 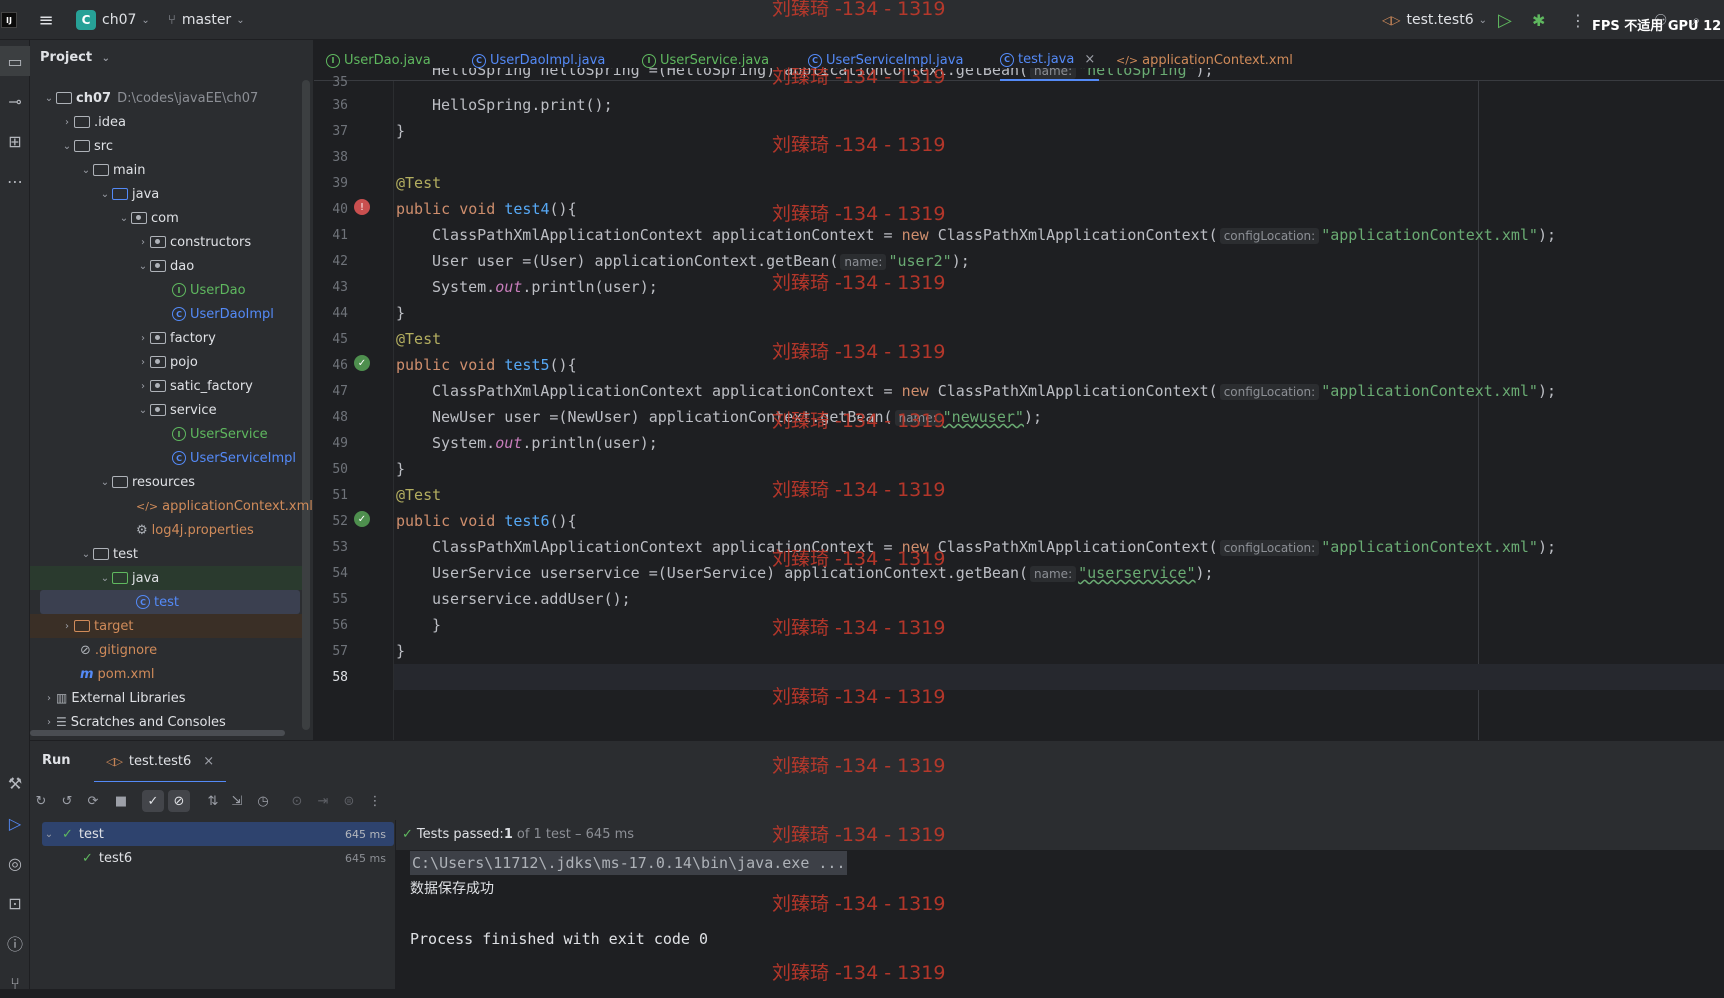 What do you see at coordinates (323, 801) in the screenshot?
I see `export-icon: ⇥` at bounding box center [323, 801].